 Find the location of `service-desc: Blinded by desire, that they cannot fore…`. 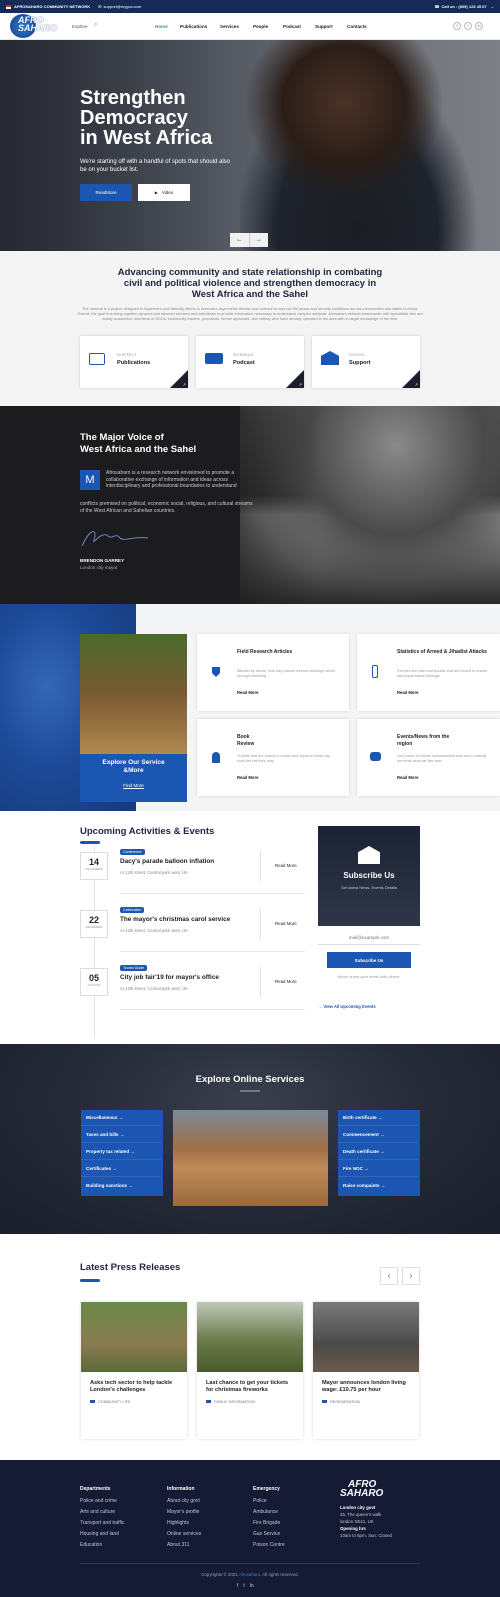

service-desc: Blinded by desire, that they cannot fore… is located at coordinates (286, 673).